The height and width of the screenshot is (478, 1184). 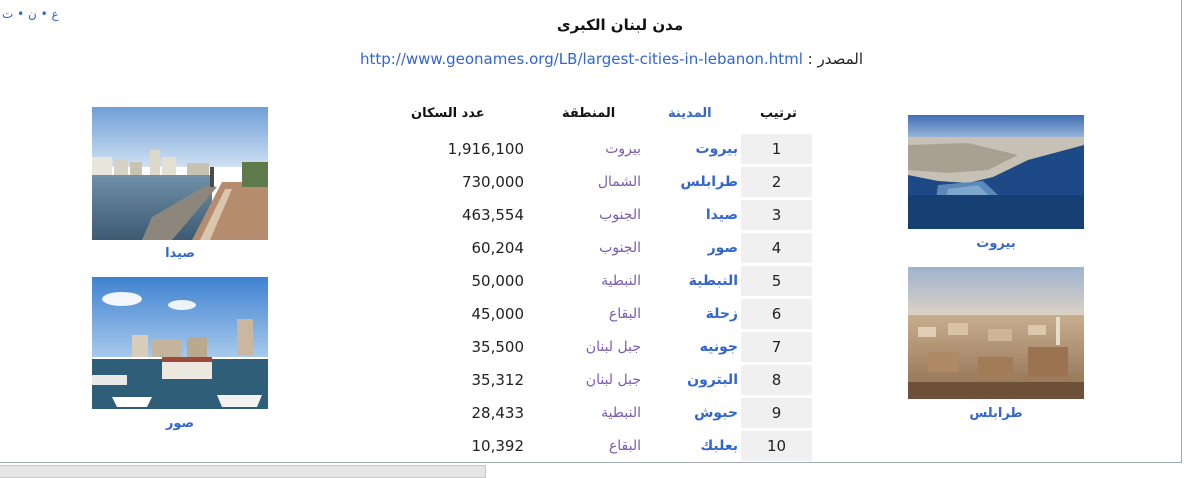 I want to click on table-row: 1 بيروت بيروت 1,916,100, so click(x=606, y=149).